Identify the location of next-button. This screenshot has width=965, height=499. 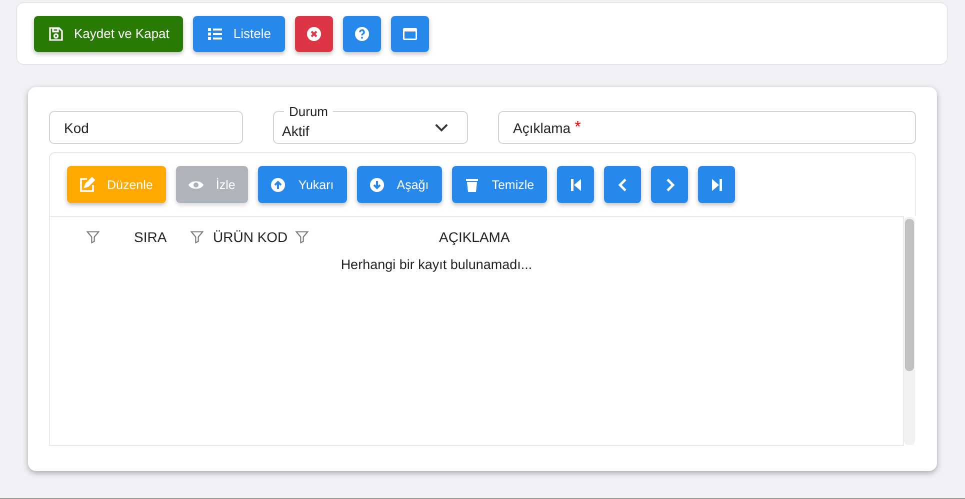
(669, 184).